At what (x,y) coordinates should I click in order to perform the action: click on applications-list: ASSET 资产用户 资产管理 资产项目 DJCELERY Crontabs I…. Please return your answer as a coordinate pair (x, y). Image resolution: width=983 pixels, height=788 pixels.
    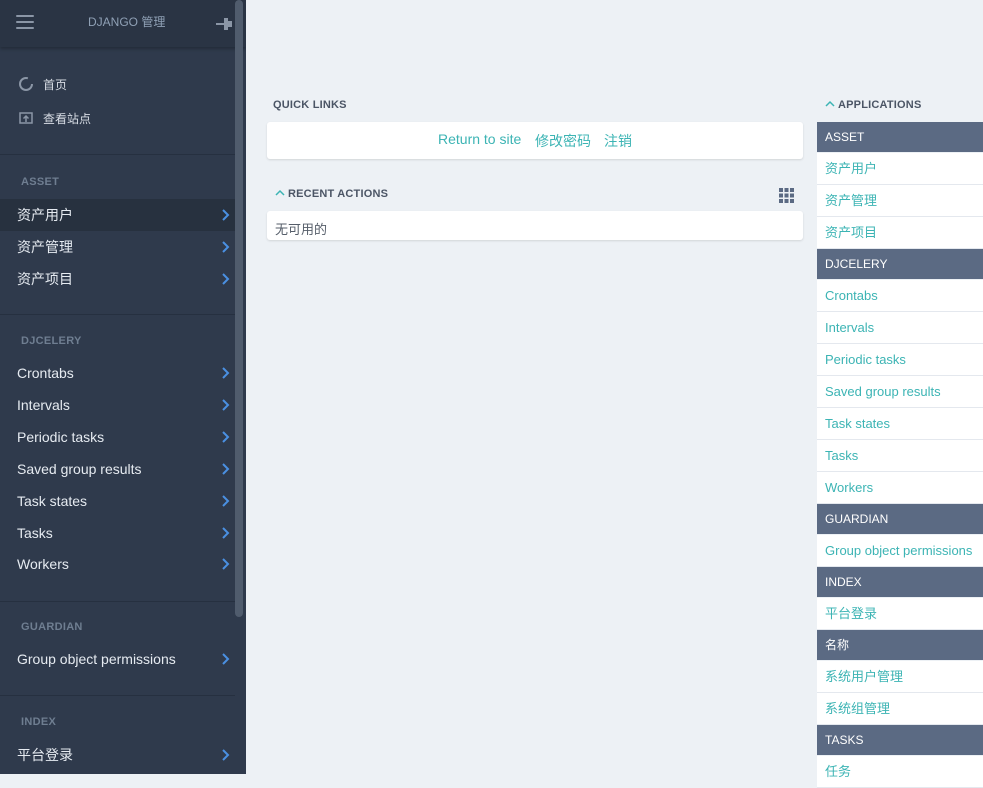
    Looking at the image, I should click on (900, 455).